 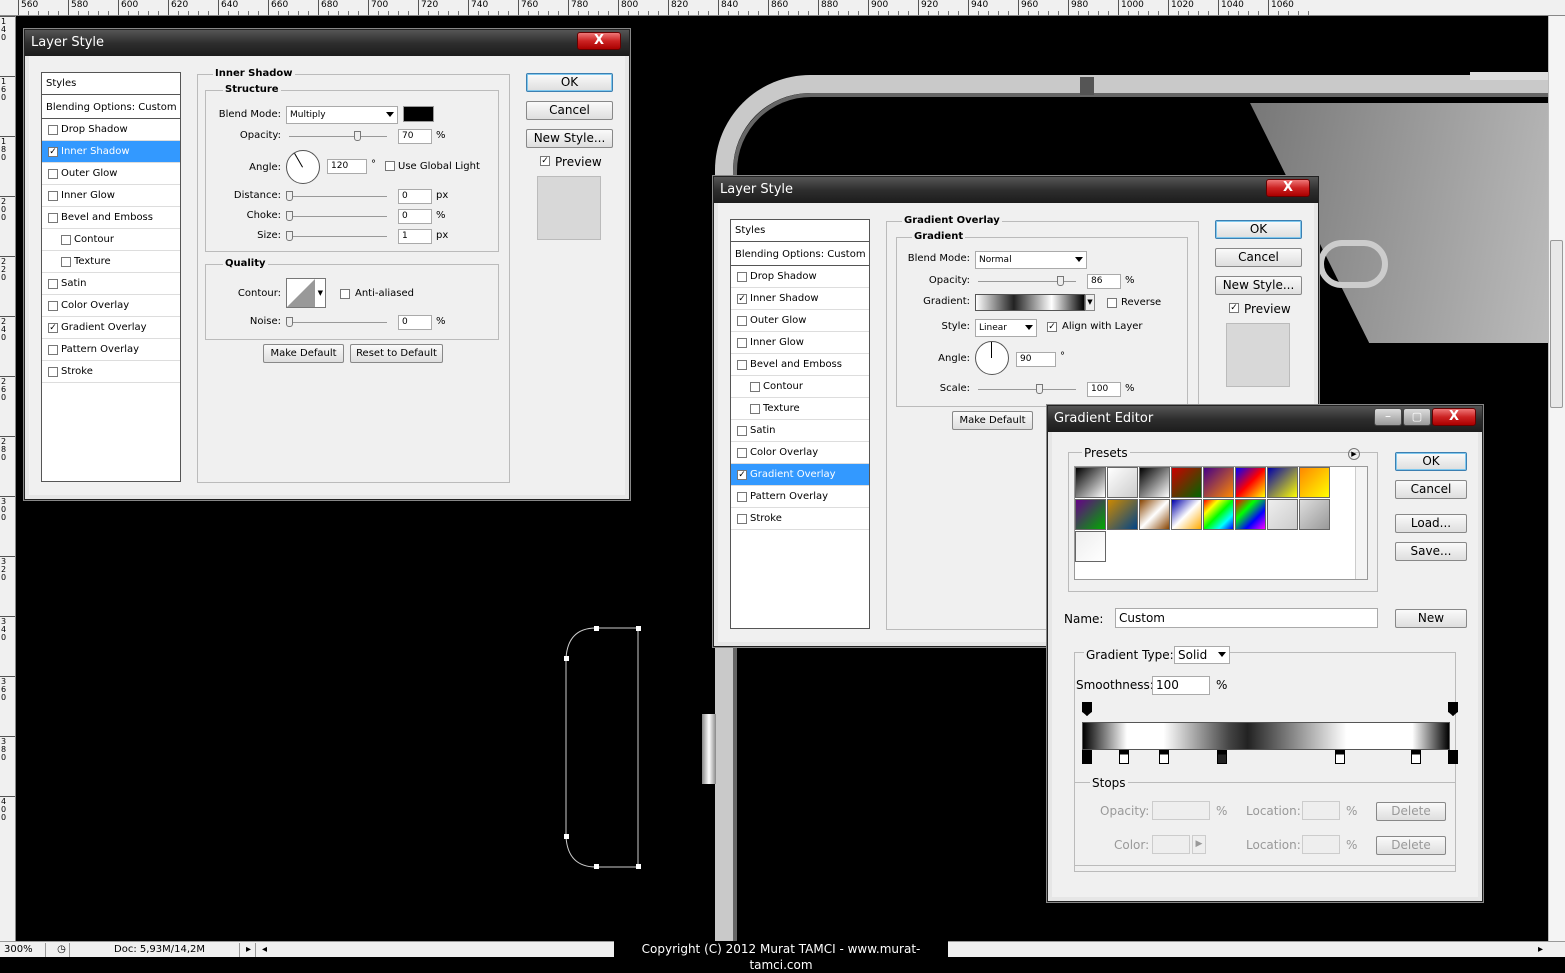 What do you see at coordinates (1039, 389) in the screenshot?
I see `scale-slider-thumb` at bounding box center [1039, 389].